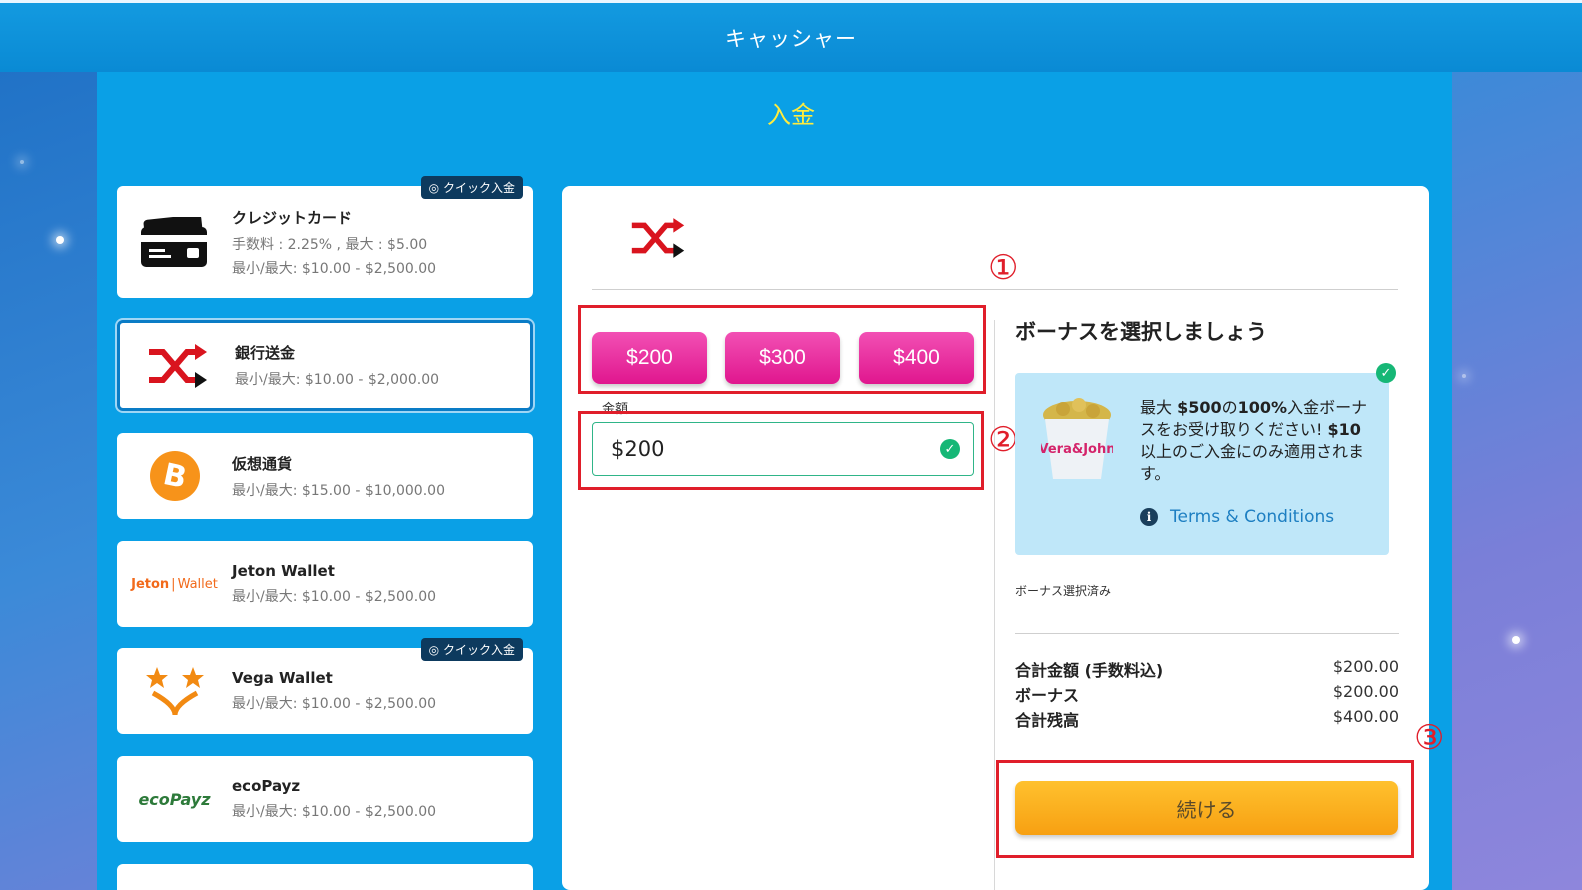 The height and width of the screenshot is (890, 1582). What do you see at coordinates (1429, 738) in the screenshot?
I see `annotation-3: ③` at bounding box center [1429, 738].